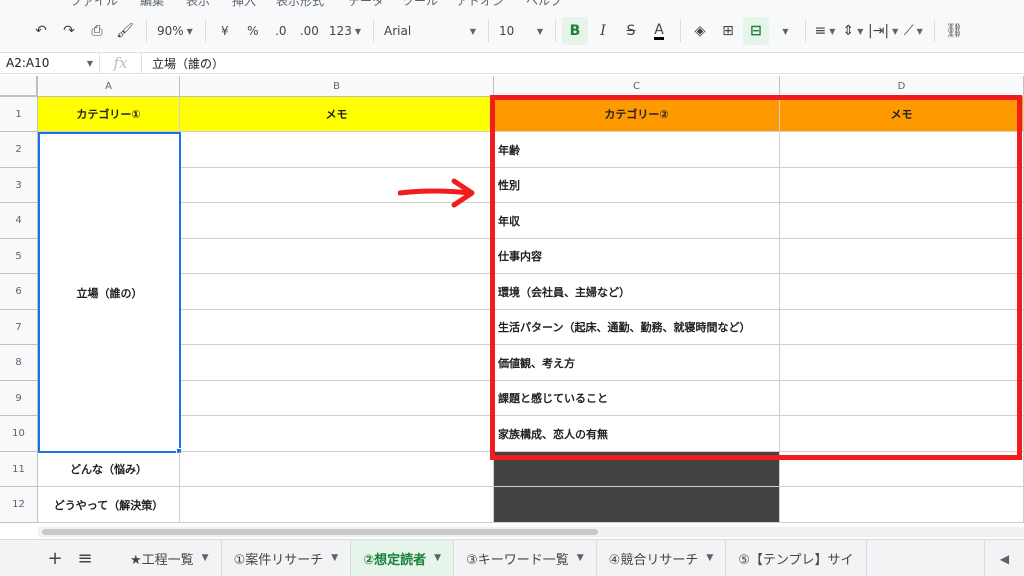 The image size is (1024, 576). What do you see at coordinates (50, 63) in the screenshot?
I see `name-box: A2:A10 ▼` at bounding box center [50, 63].